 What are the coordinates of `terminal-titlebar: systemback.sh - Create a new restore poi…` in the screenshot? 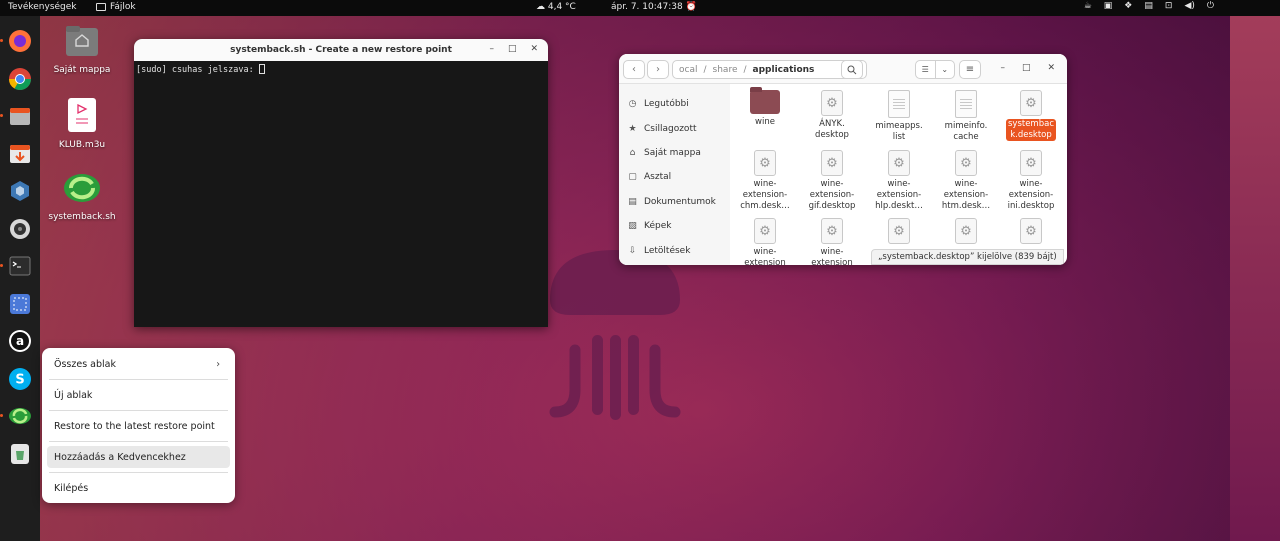 It's located at (341, 50).